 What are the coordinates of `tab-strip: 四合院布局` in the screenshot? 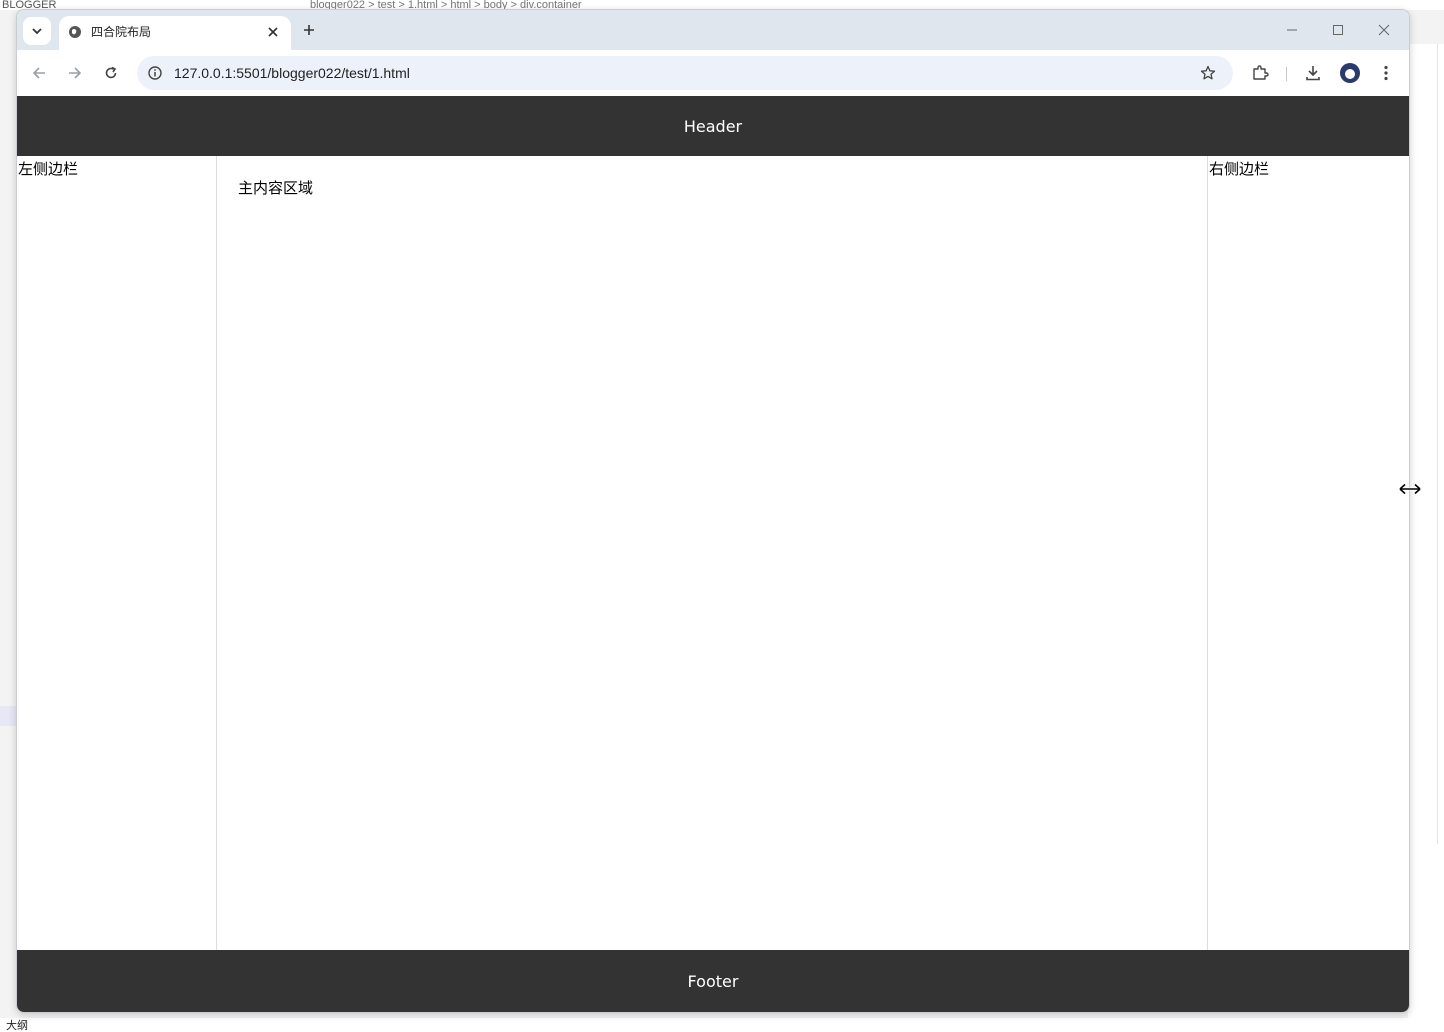 It's located at (713, 30).